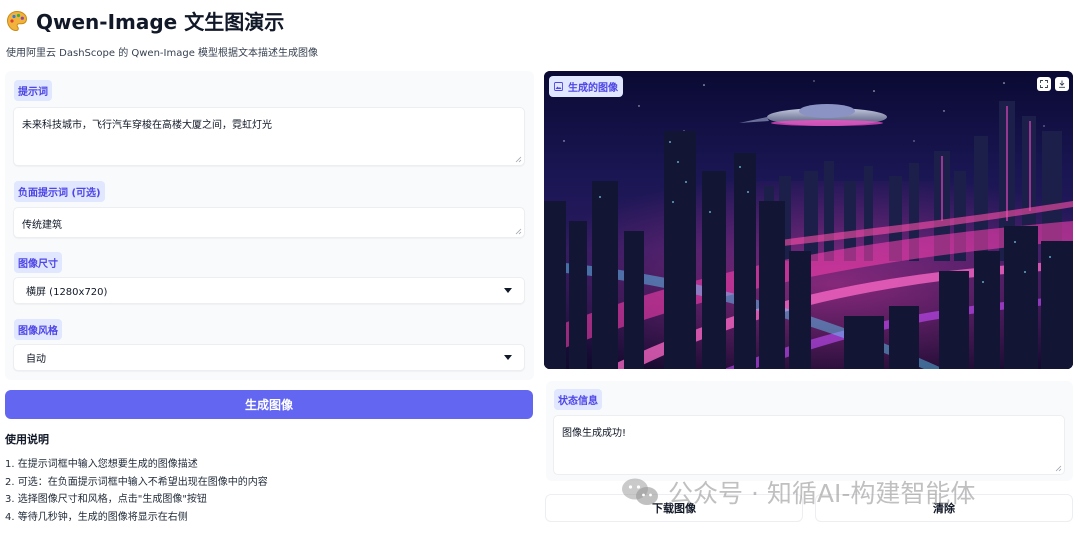 This screenshot has height=536, width=1080. I want to click on watermark: 公众号 · 知循AI-构建智能体, so click(797, 492).